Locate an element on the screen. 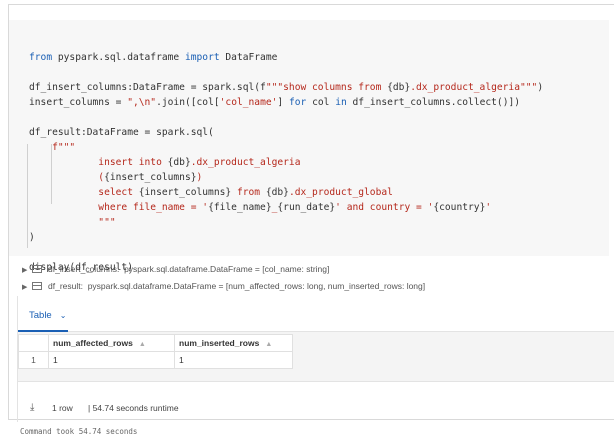 This screenshot has width=614, height=444. code-token: {country} is located at coordinates (459, 207).